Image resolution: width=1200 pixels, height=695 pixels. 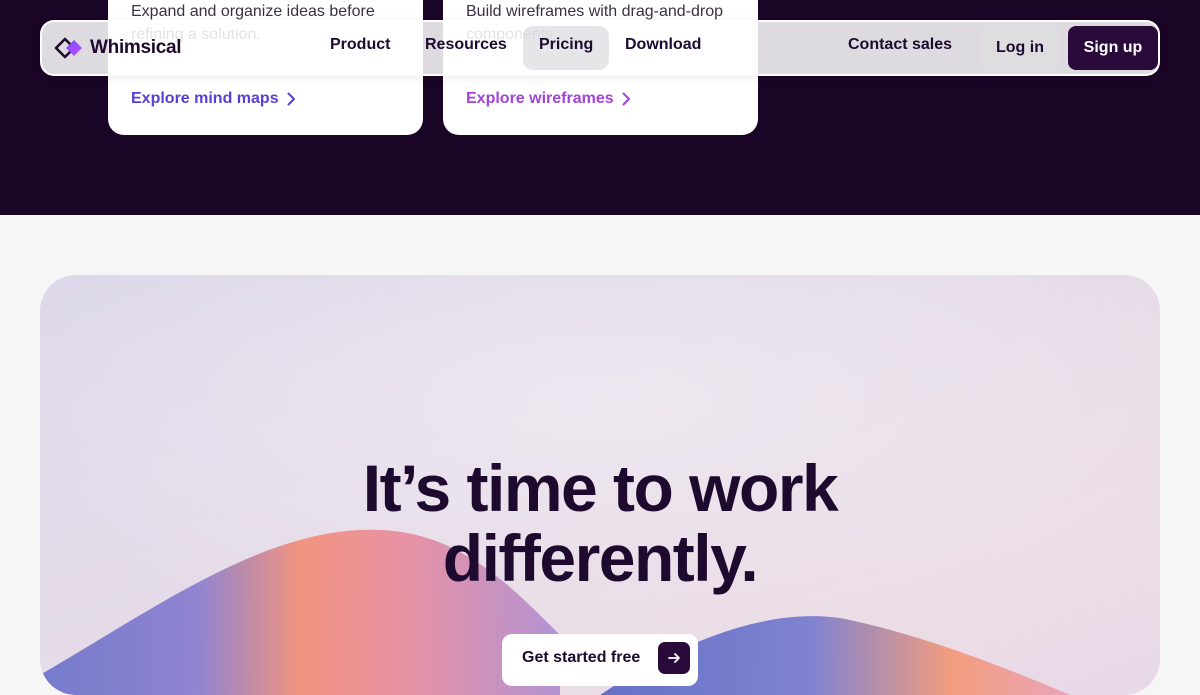 What do you see at coordinates (205, 98) in the screenshot?
I see `card-link-label: Explore mind maps` at bounding box center [205, 98].